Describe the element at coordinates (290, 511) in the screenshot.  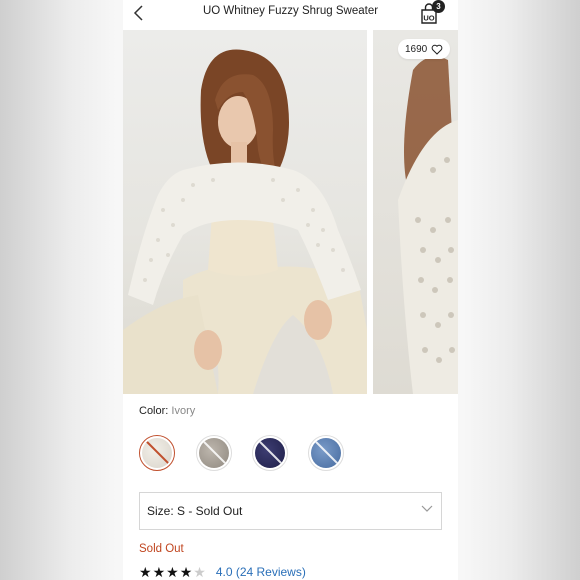
I see `size-dropdown: Size: S - Sold Out` at that location.